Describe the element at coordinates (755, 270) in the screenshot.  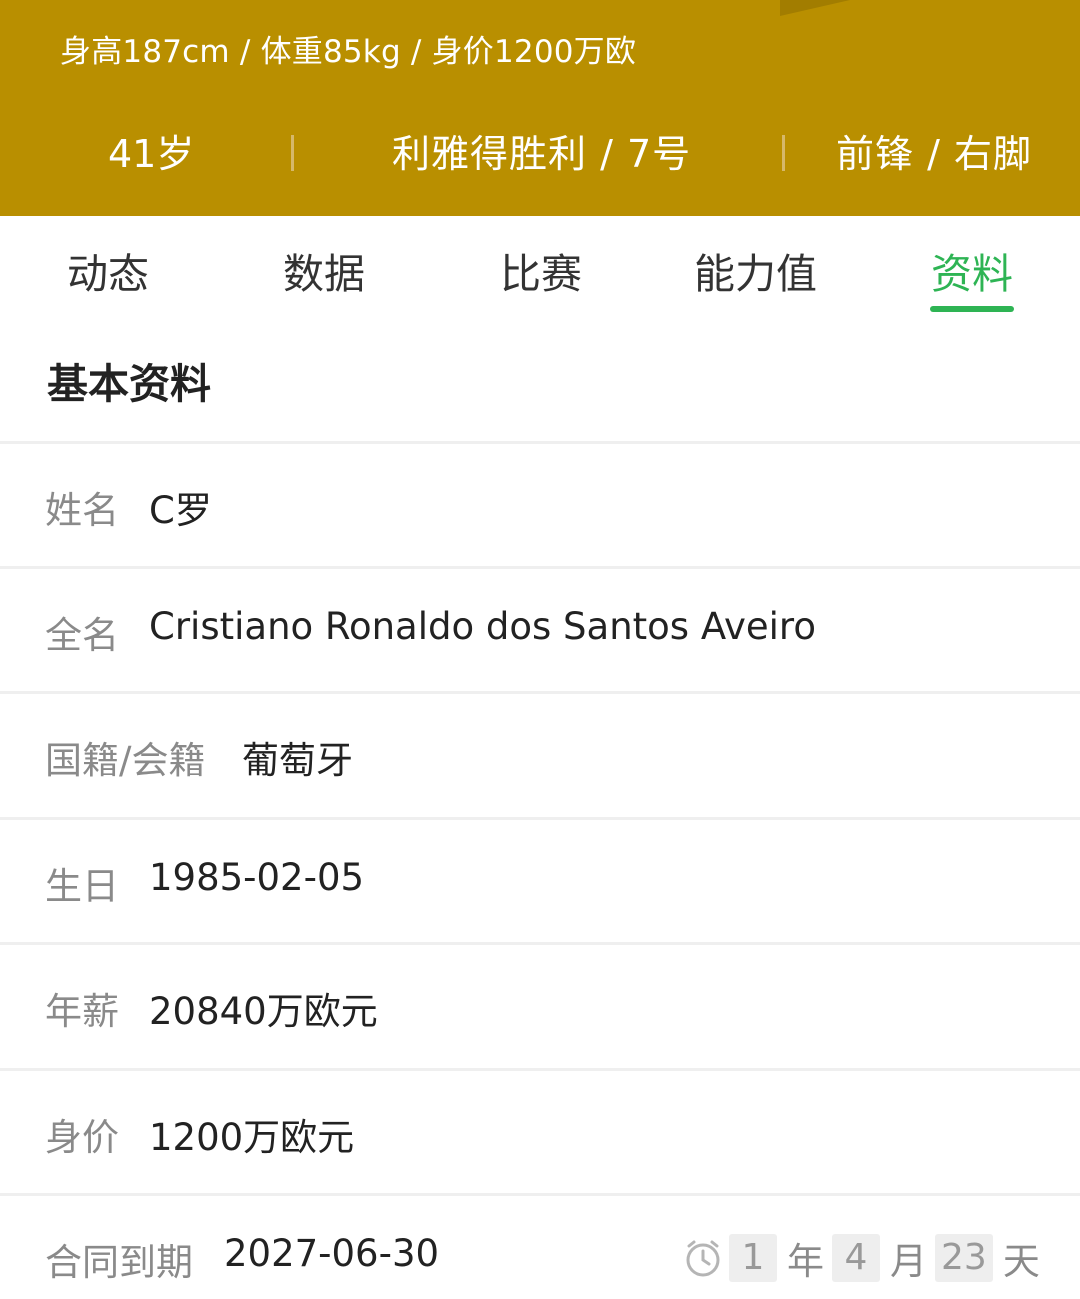
I see `tab-ability: 能力值` at that location.